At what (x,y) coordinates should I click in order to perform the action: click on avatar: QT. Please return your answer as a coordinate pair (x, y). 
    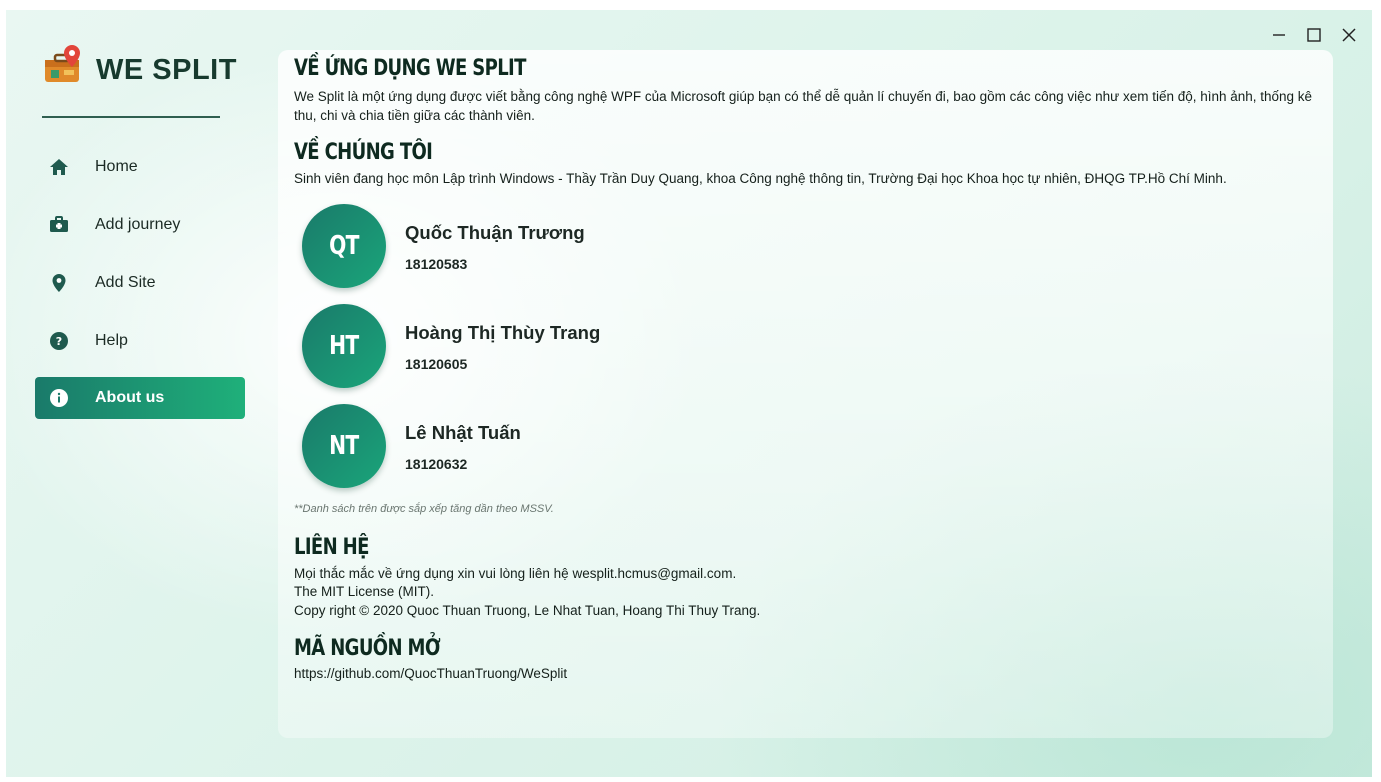
    Looking at the image, I should click on (344, 246).